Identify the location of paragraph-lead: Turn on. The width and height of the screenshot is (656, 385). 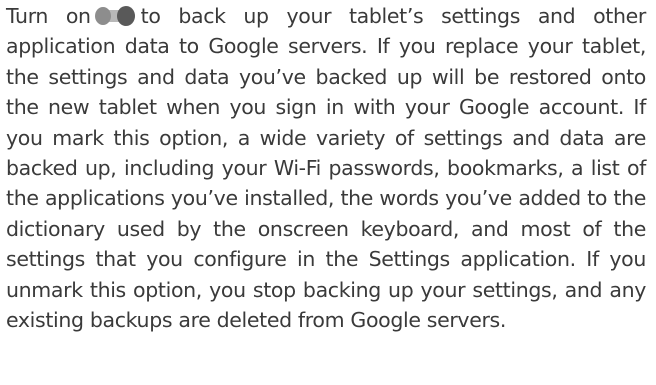
(48, 16).